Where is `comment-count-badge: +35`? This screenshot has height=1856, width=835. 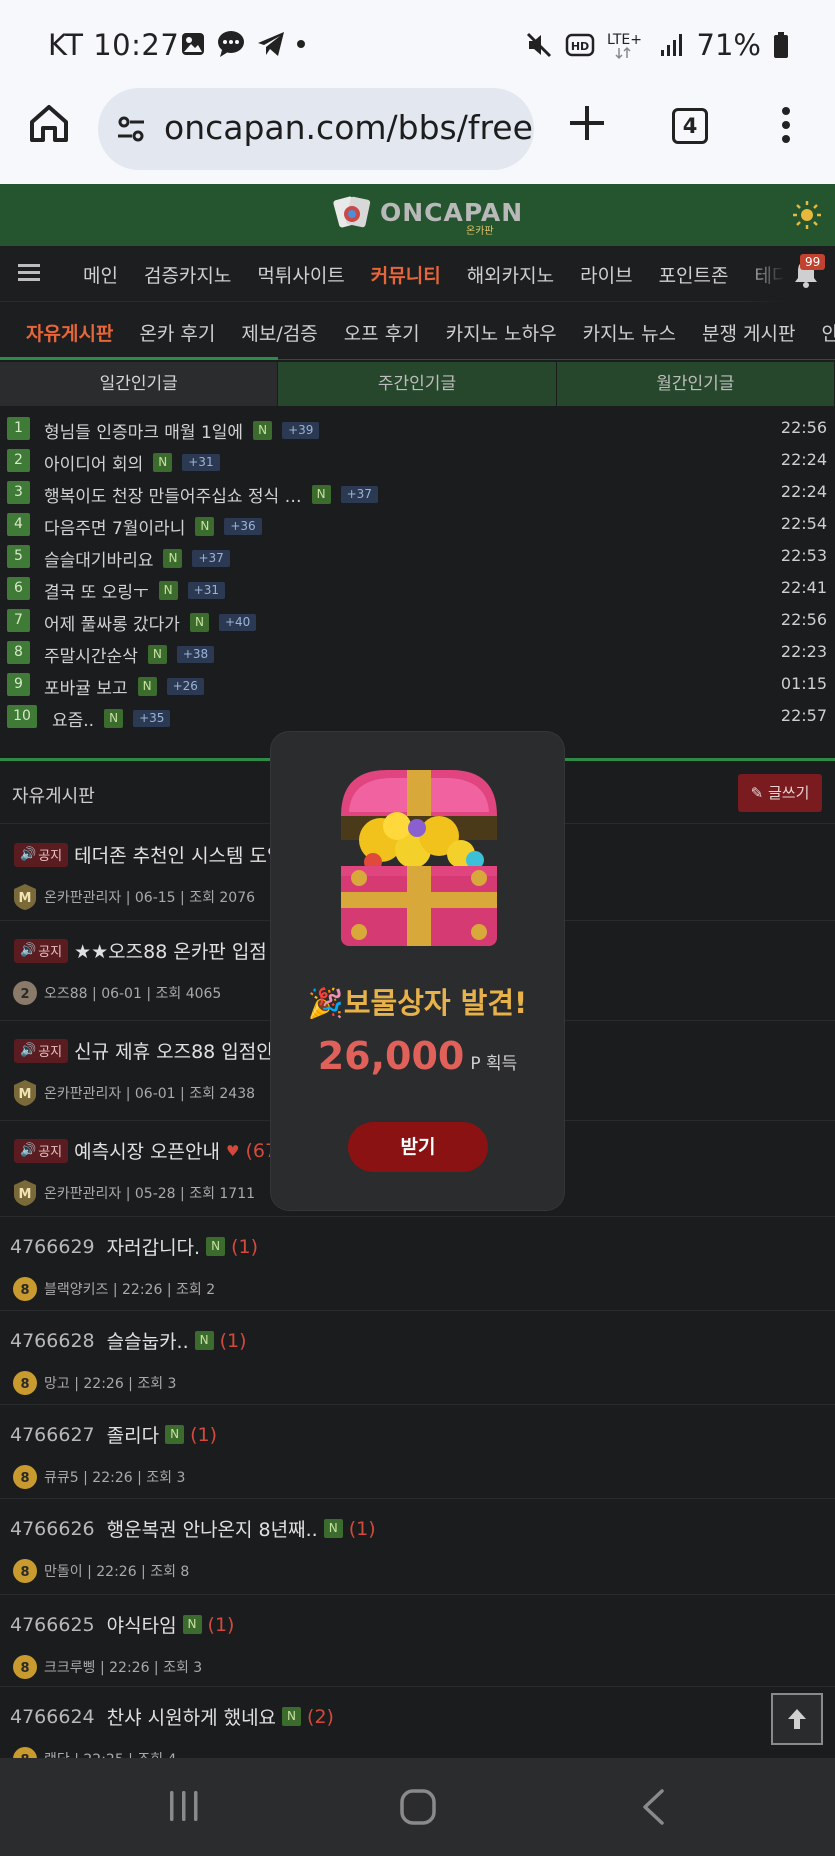 comment-count-badge: +35 is located at coordinates (152, 718).